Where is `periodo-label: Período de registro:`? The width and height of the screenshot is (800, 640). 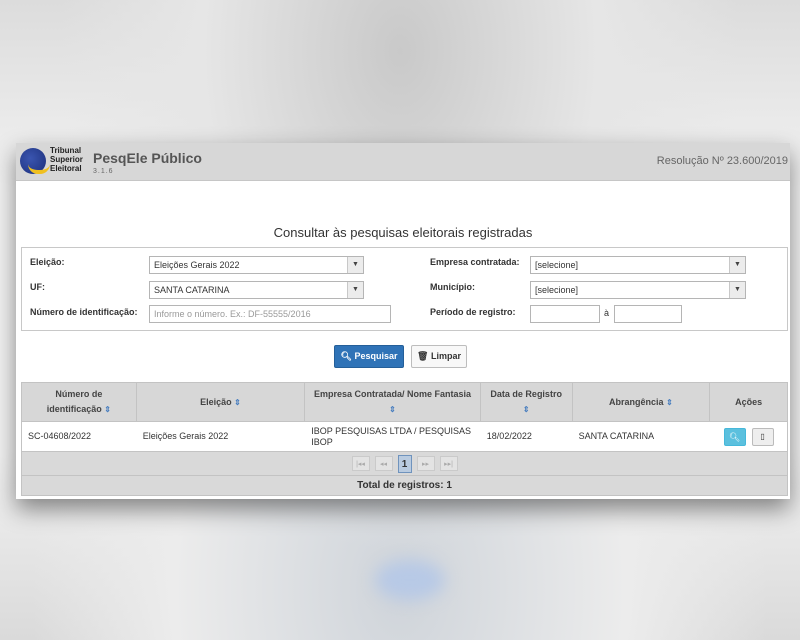
periodo-label: Período de registro: is located at coordinates (473, 312).